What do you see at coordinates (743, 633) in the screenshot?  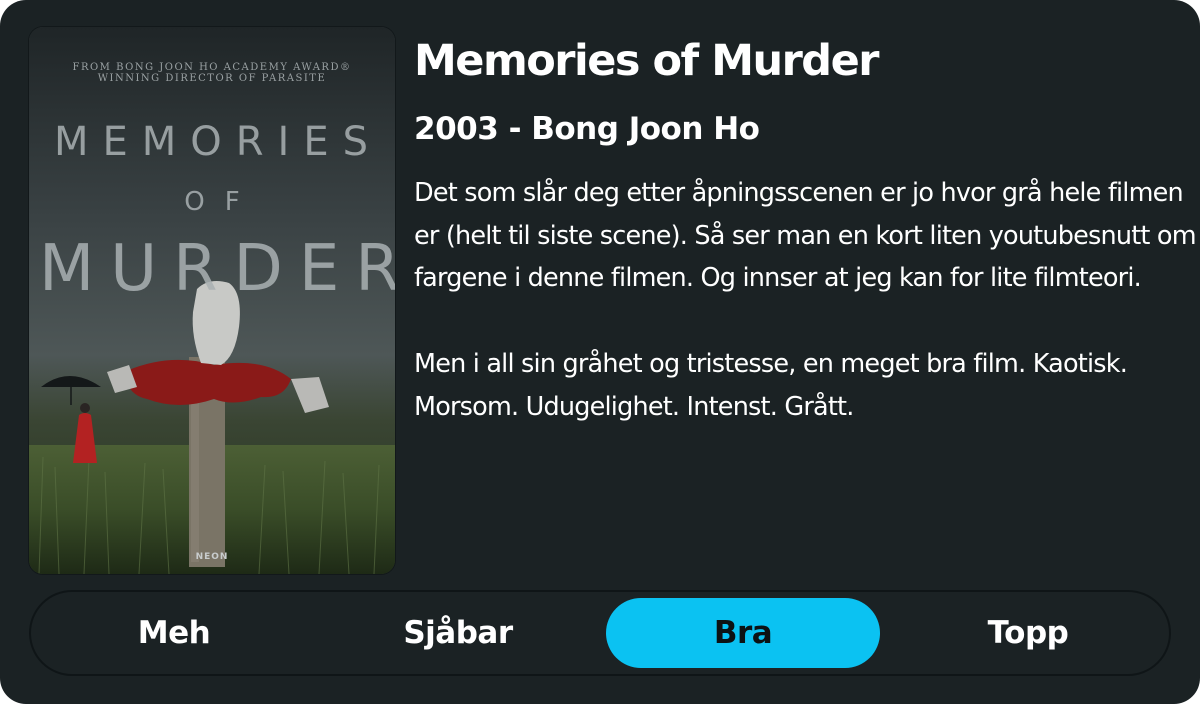 I see `rating-option-bra: Bra` at bounding box center [743, 633].